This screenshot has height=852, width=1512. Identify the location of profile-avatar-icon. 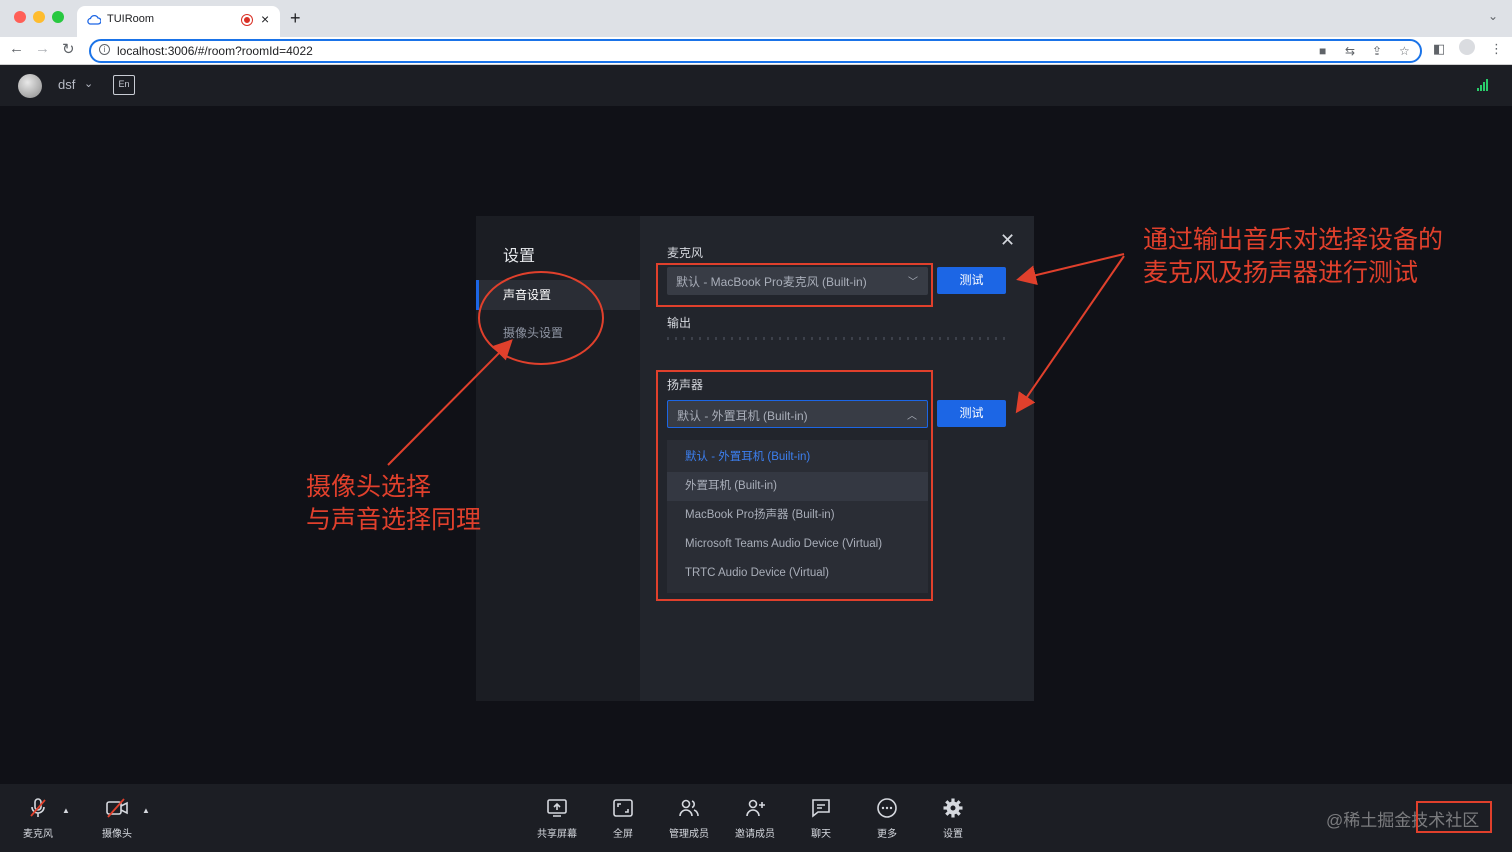
(1467, 47).